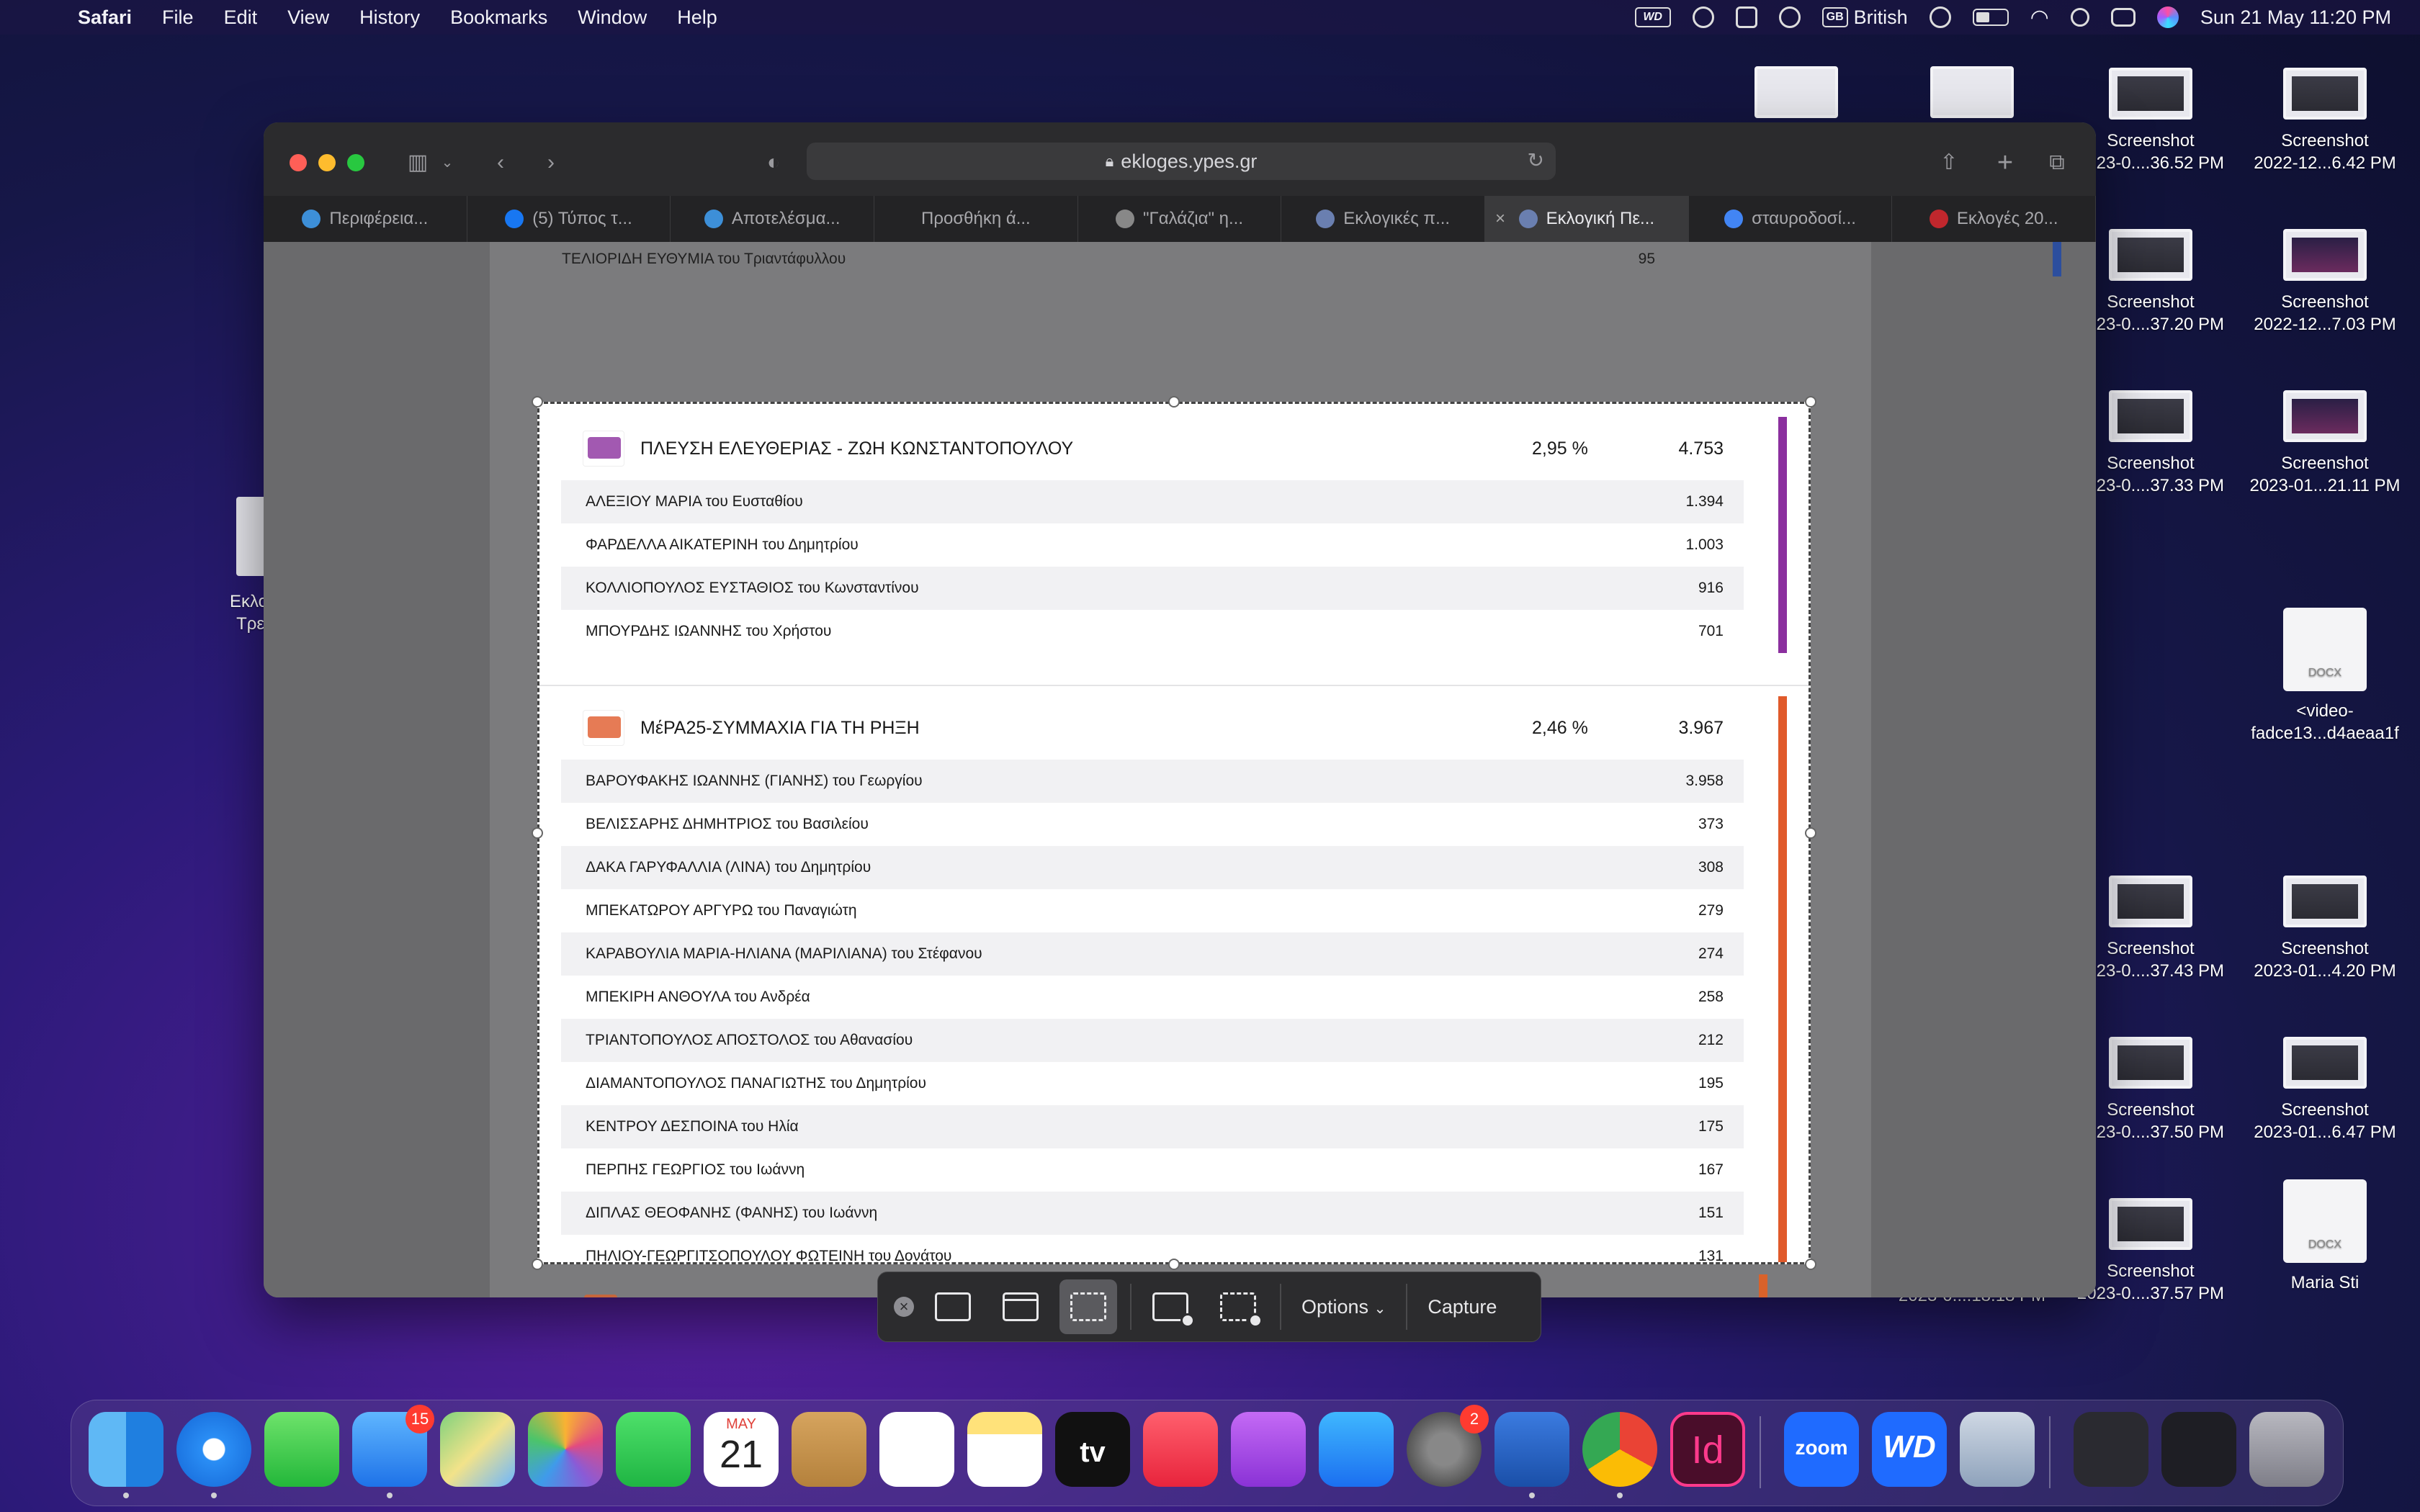 The image size is (2420, 1512). What do you see at coordinates (953, 1306) in the screenshot?
I see `capture-entire-screen-button` at bounding box center [953, 1306].